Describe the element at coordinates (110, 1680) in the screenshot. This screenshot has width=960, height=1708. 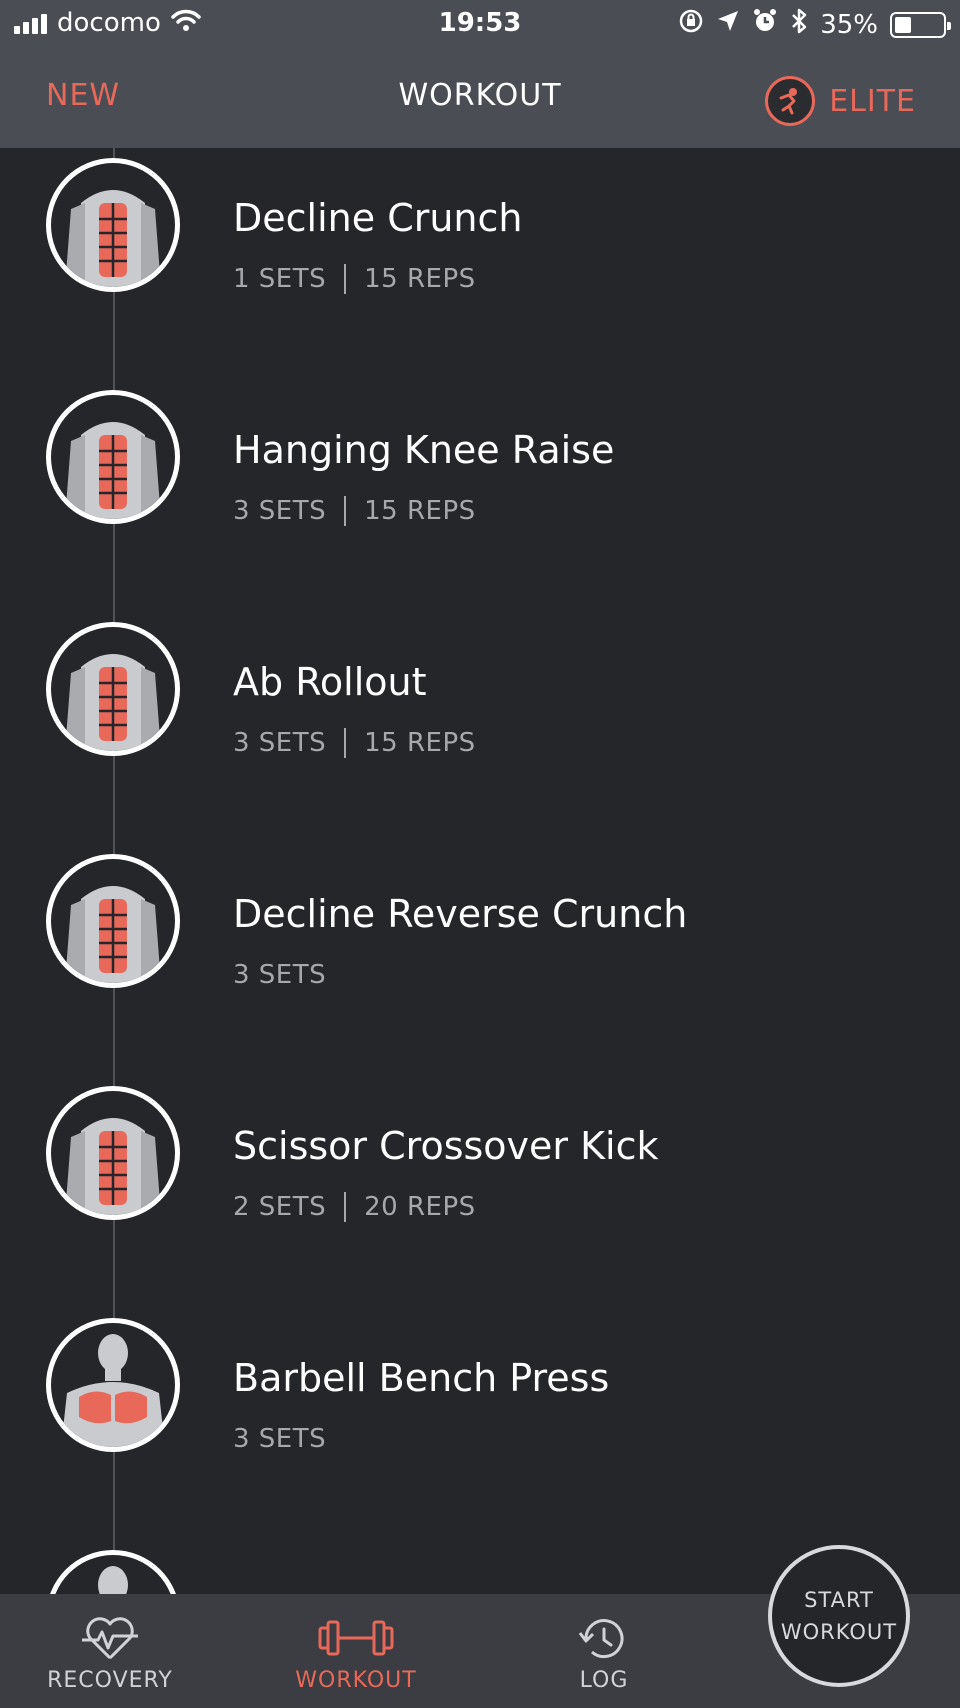
I see `tab-recovery-label: RECOVERY` at that location.